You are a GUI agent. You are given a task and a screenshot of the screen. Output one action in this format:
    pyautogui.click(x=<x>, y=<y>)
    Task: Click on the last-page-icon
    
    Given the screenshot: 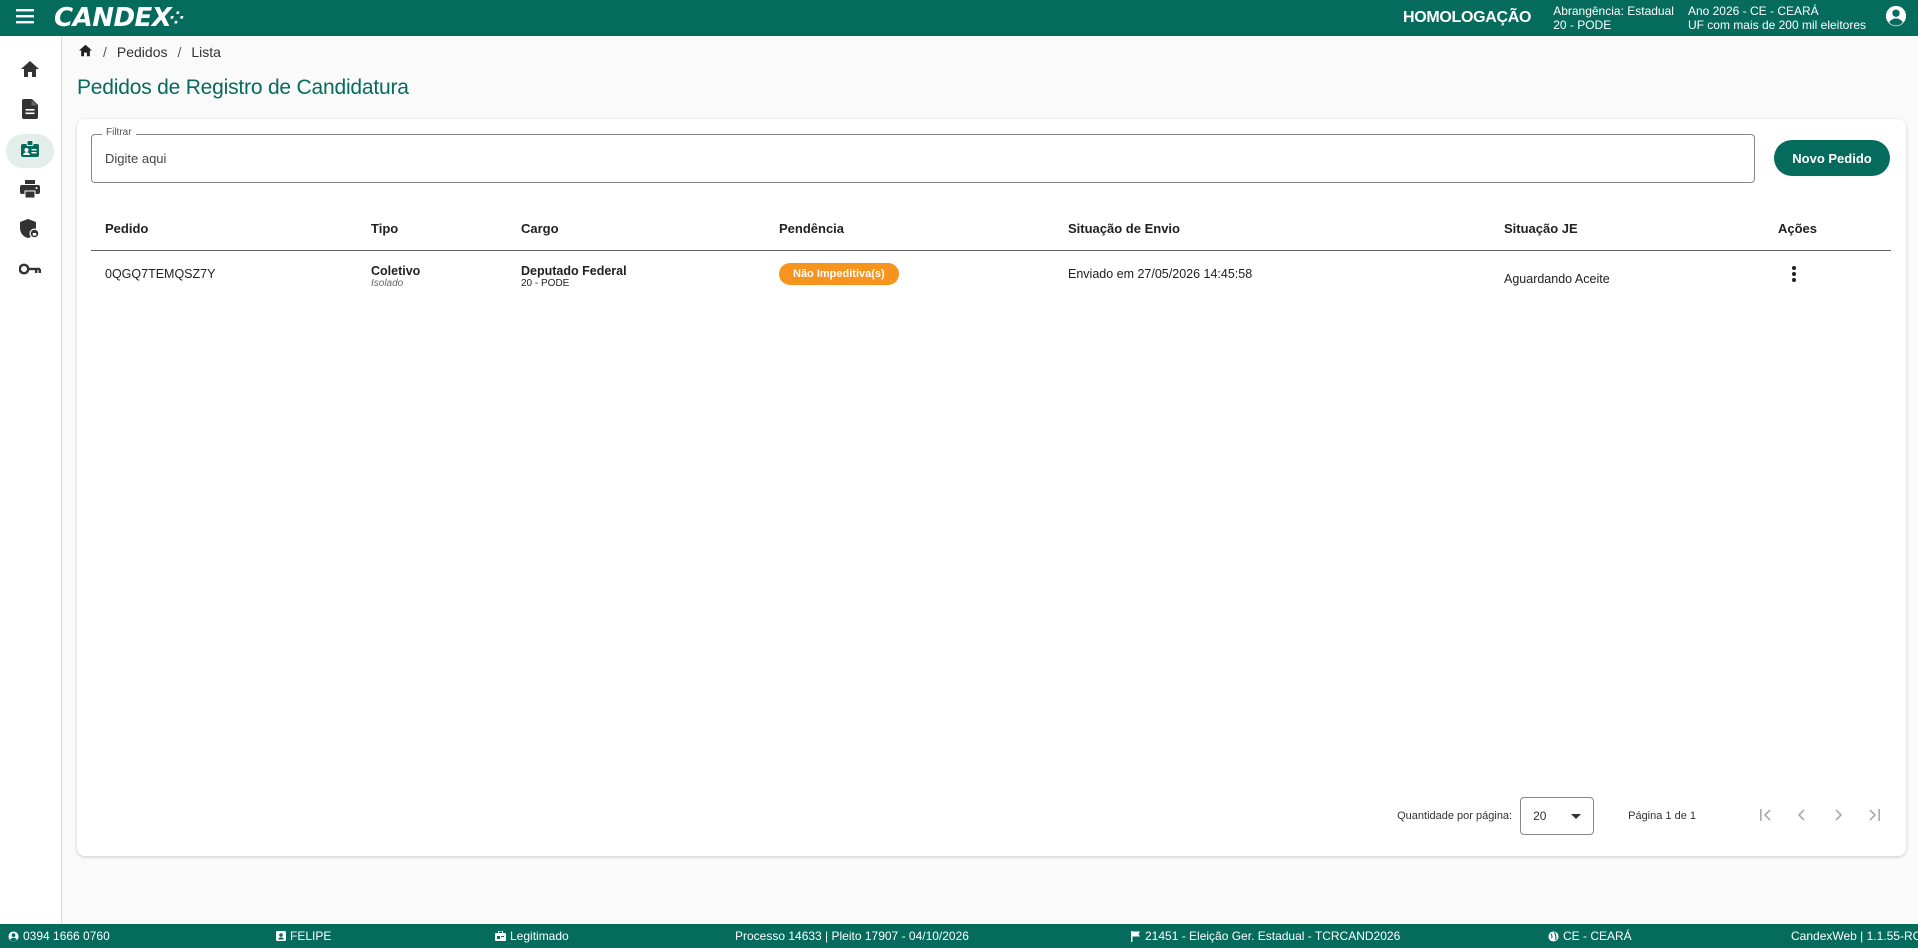 What is the action you would take?
    pyautogui.click(x=1874, y=816)
    